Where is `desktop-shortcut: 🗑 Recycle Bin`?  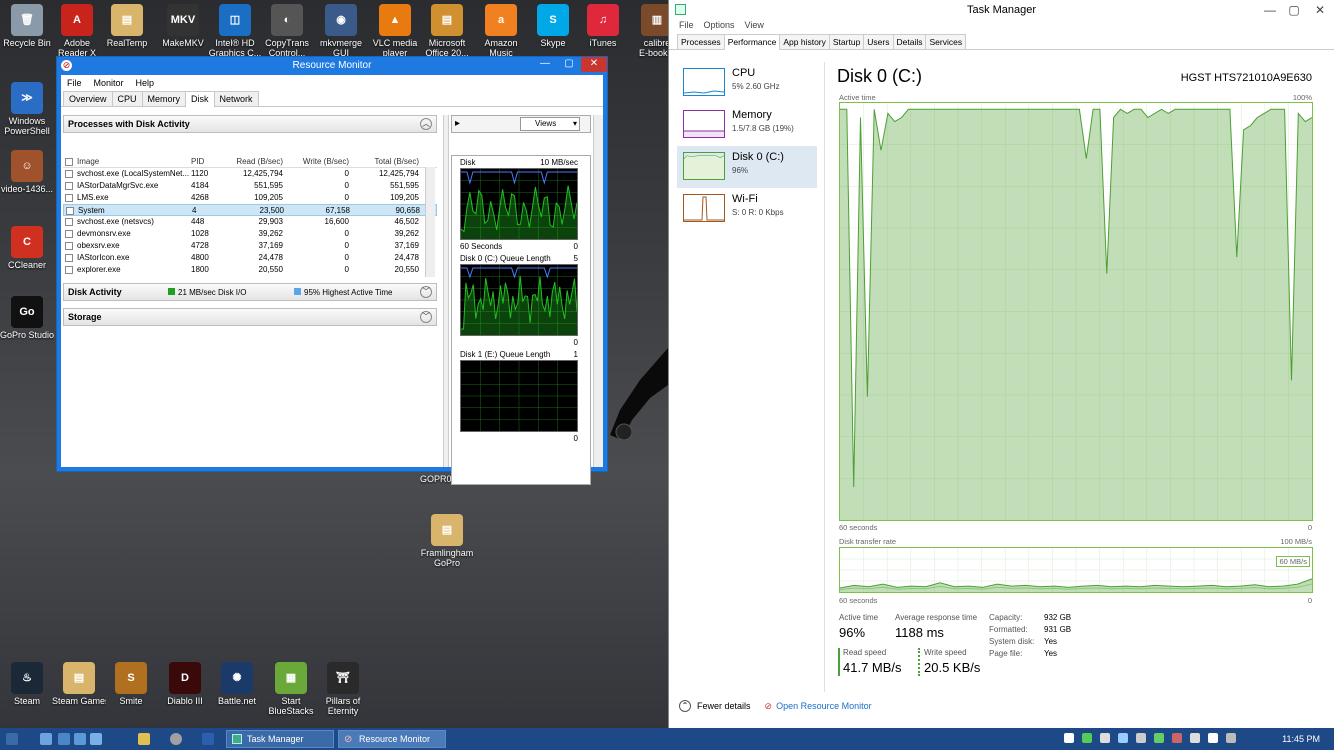
desktop-shortcut: 🗑 Recycle Bin is located at coordinates (27, 31).